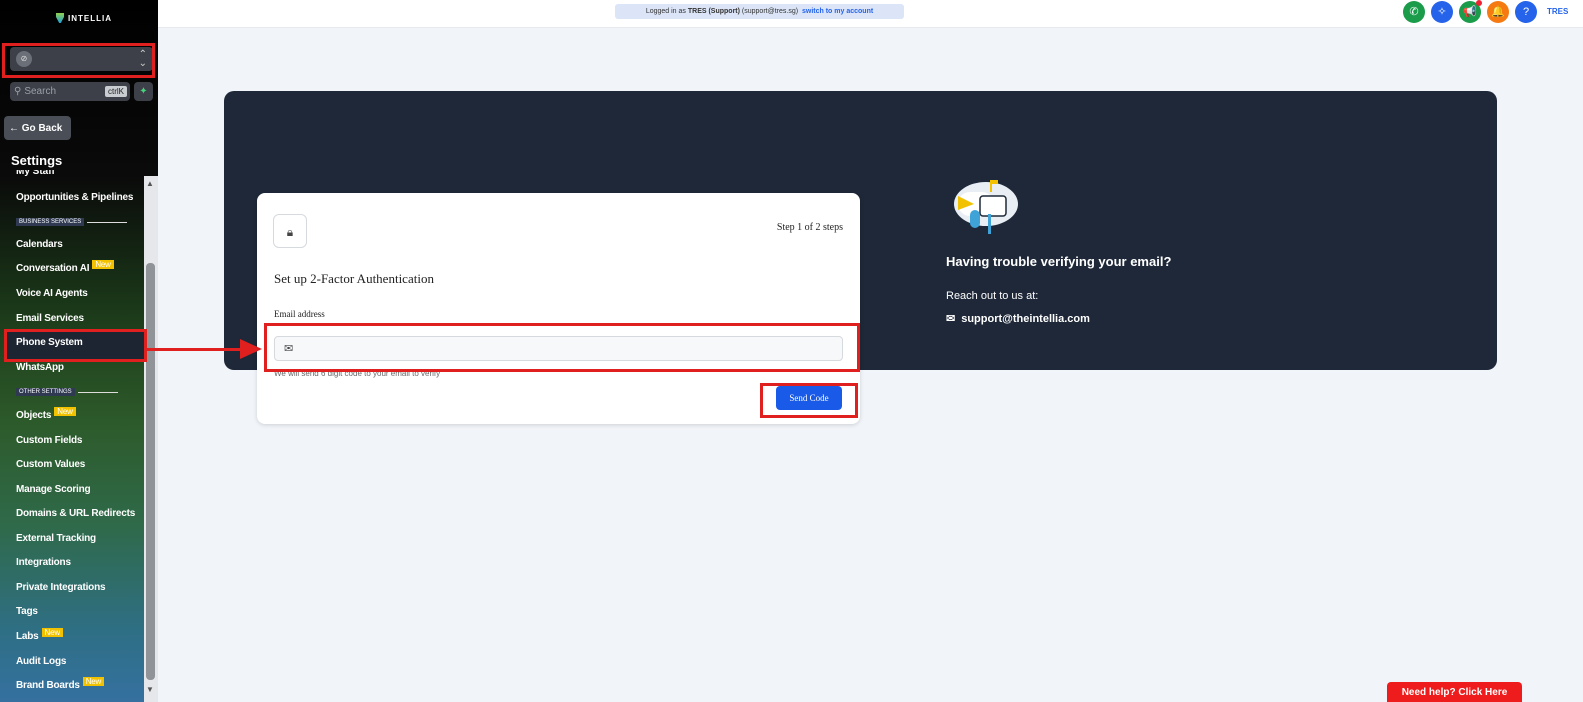 The image size is (1583, 702). I want to click on sidebar-item-label: Objects, so click(34, 415).